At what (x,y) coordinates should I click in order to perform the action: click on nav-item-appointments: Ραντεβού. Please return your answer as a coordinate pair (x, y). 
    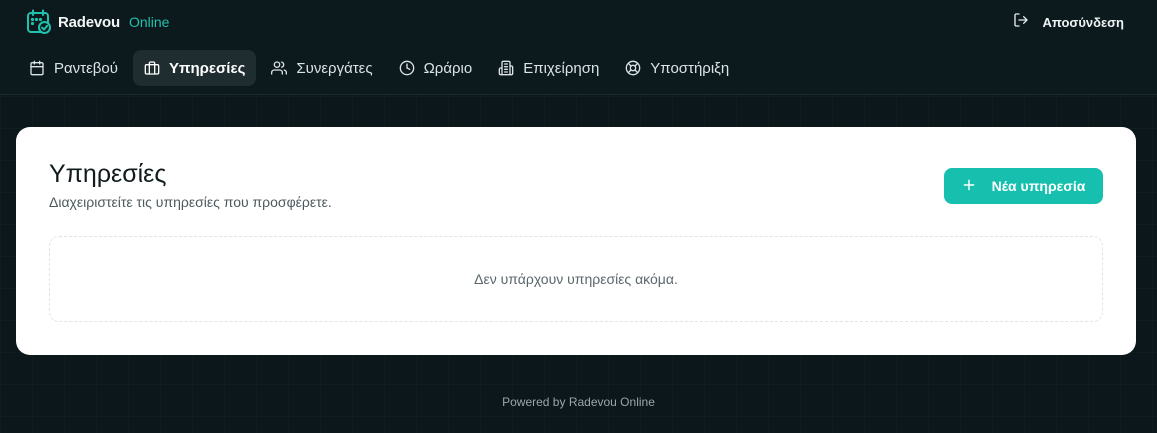
    Looking at the image, I should click on (73, 68).